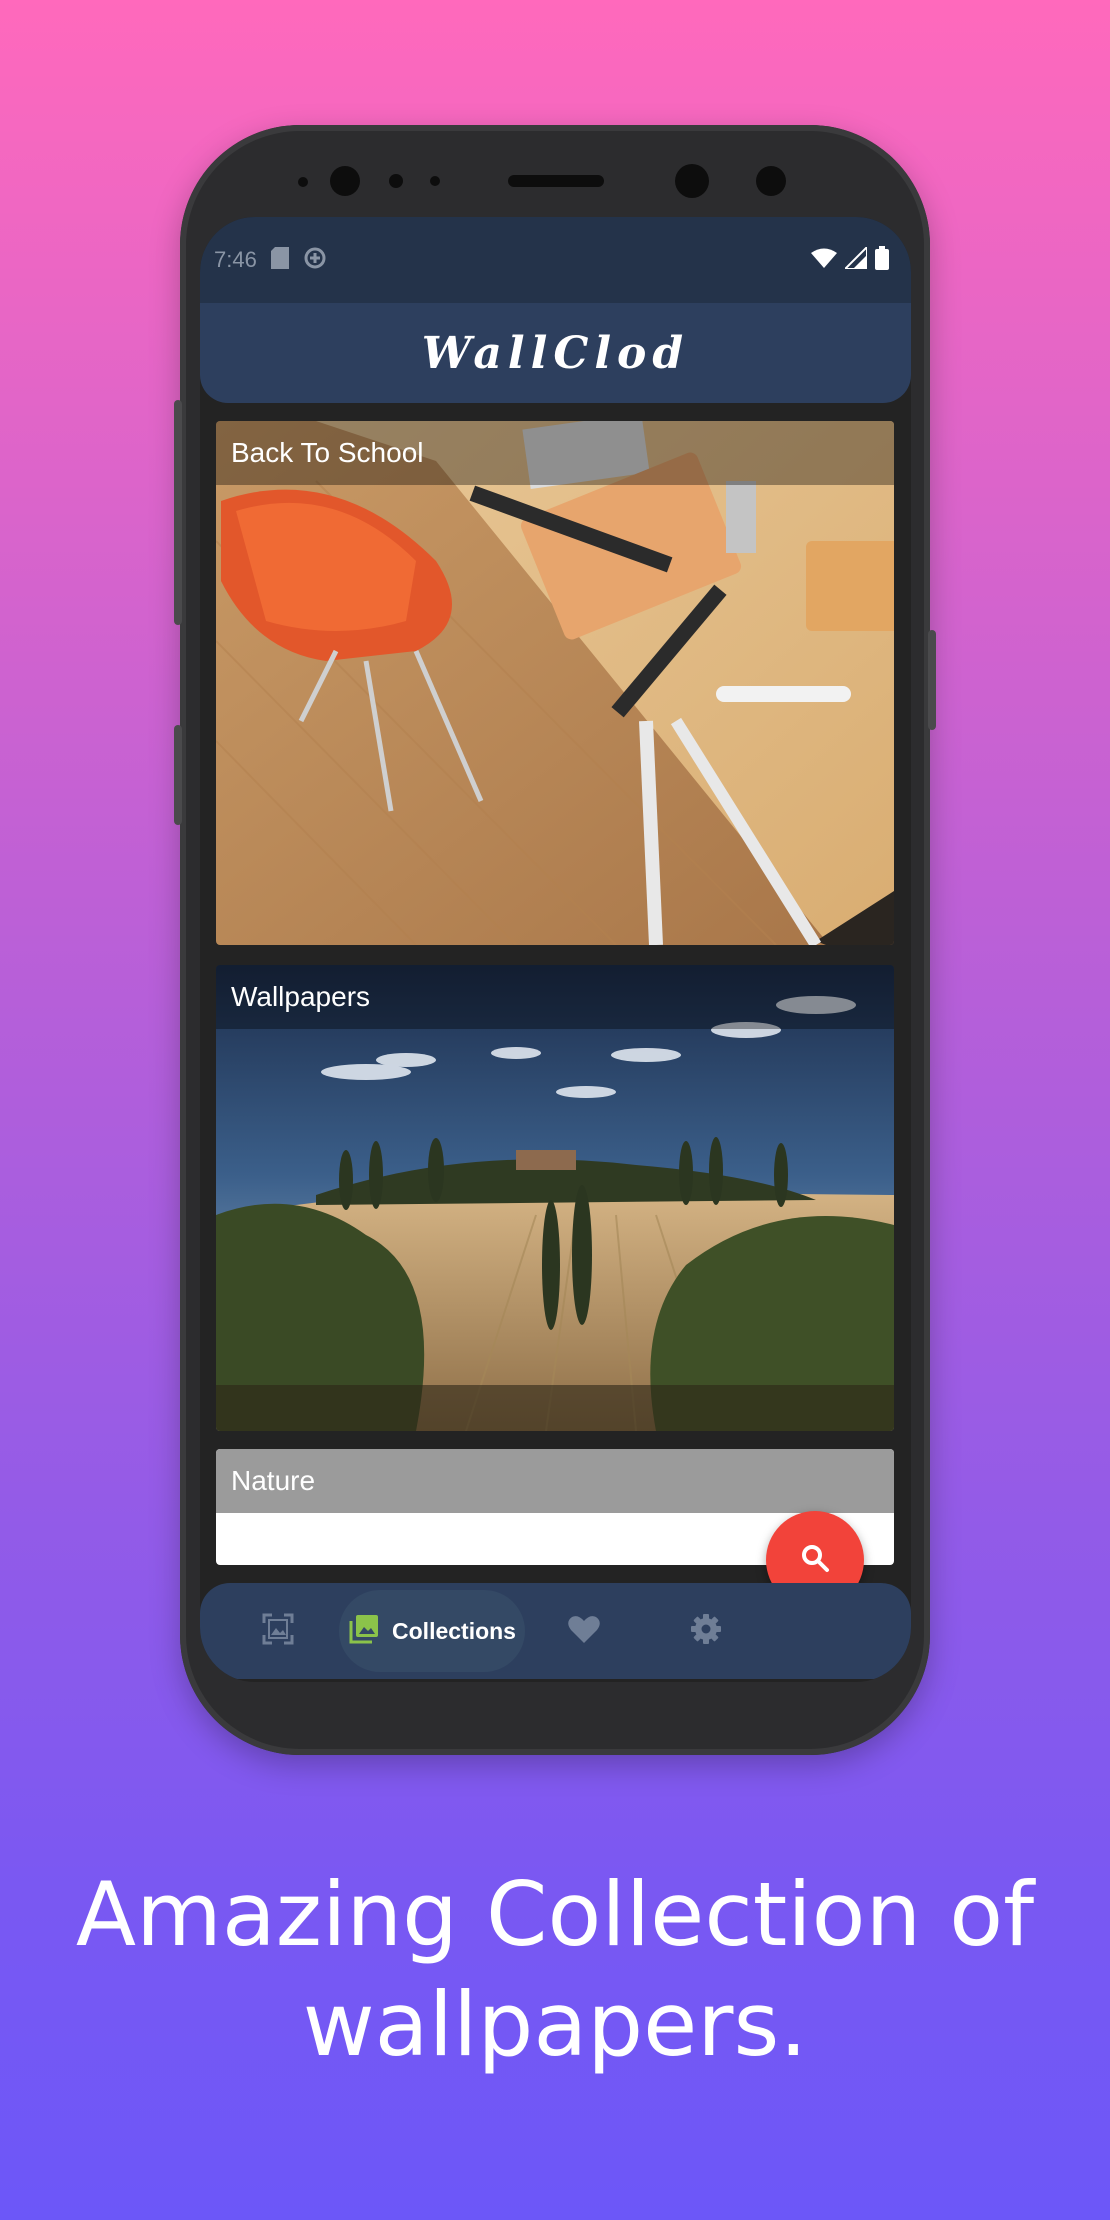 The height and width of the screenshot is (2220, 1110). I want to click on volume-down-button, so click(178, 775).